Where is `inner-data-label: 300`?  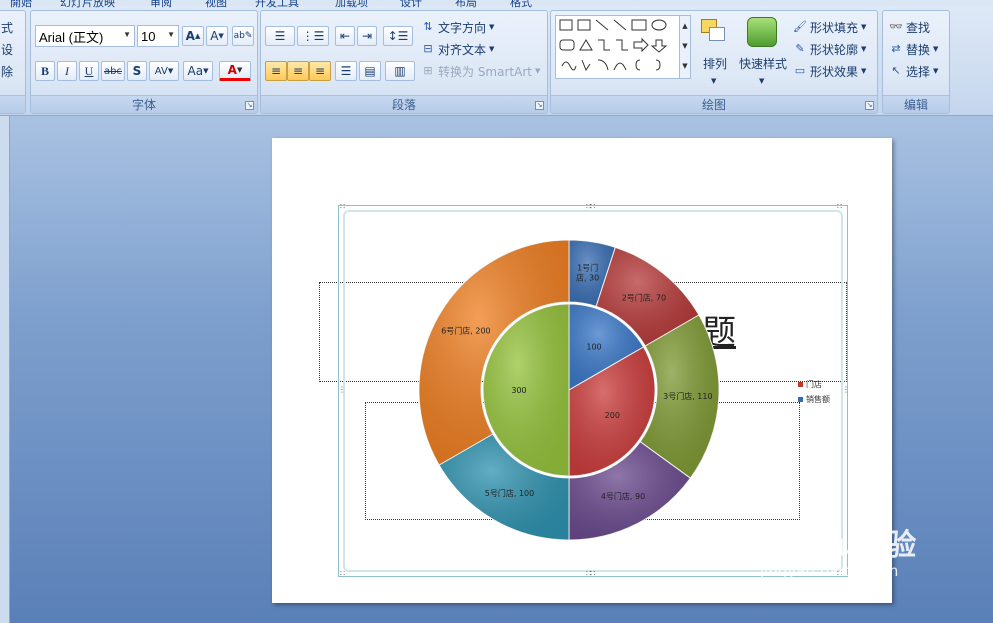 inner-data-label: 300 is located at coordinates (518, 390).